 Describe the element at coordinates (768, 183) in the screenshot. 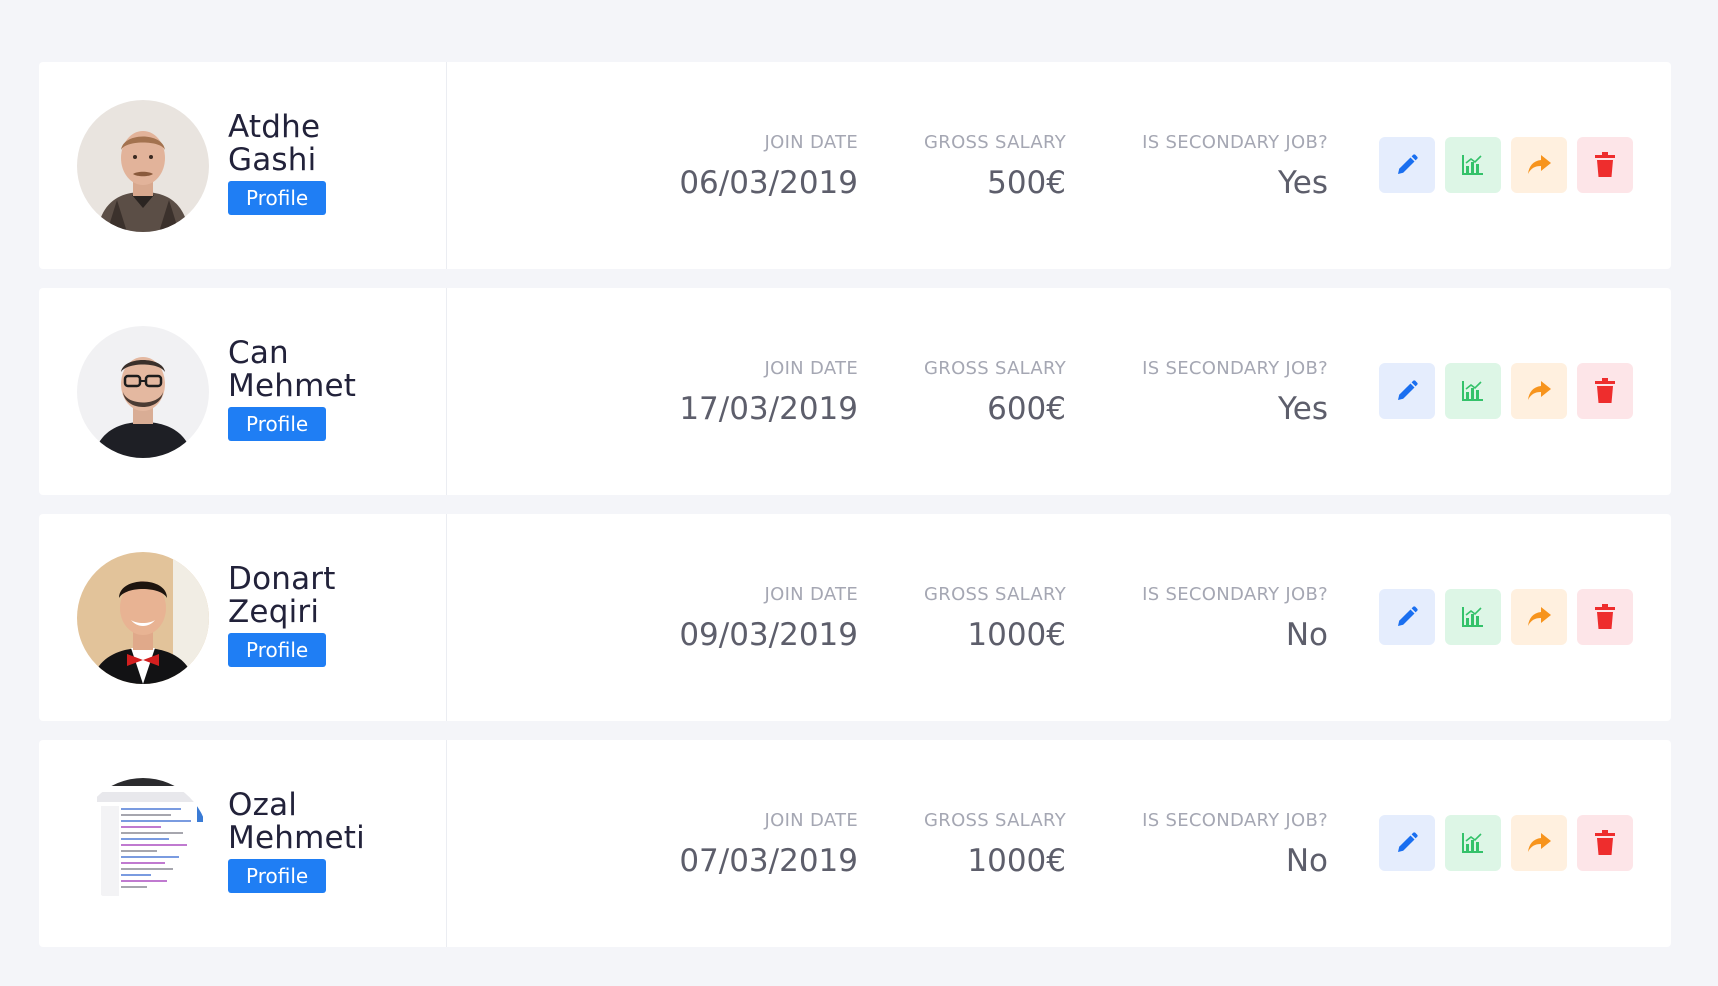

I see `join-date-value: 06/03/2019` at that location.